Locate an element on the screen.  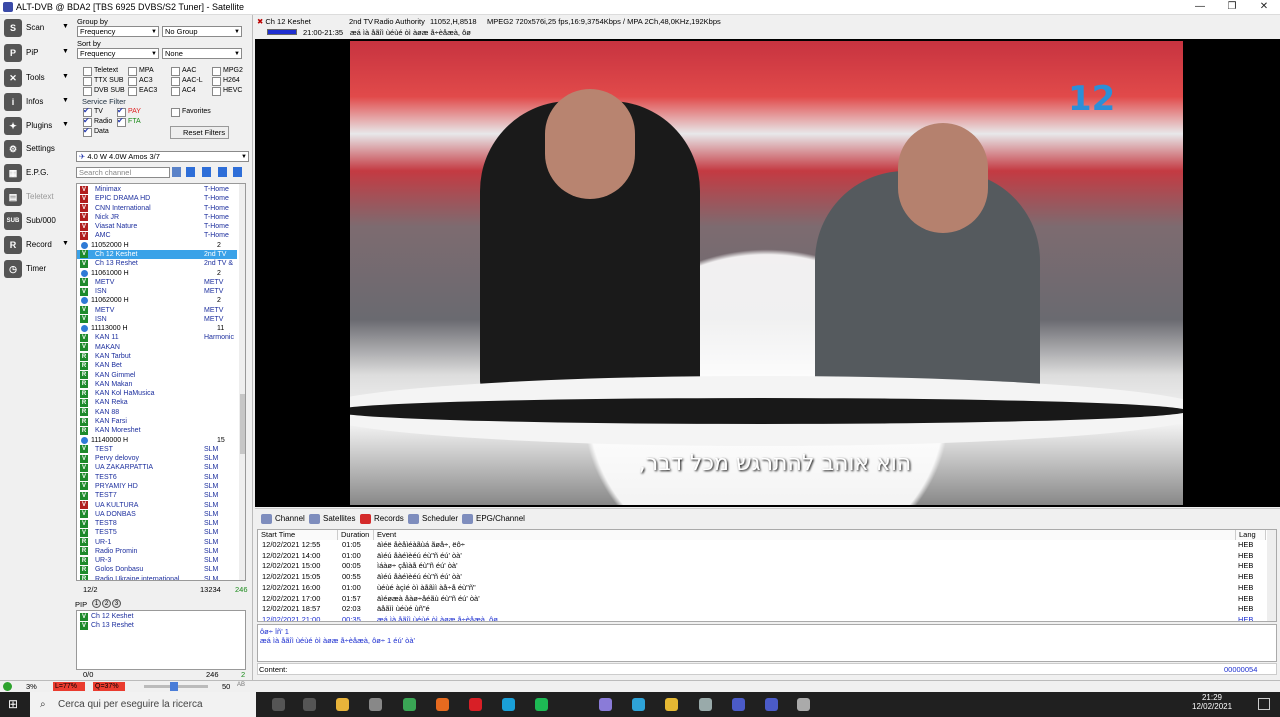
browser-icon is located at coordinates (638, 704).